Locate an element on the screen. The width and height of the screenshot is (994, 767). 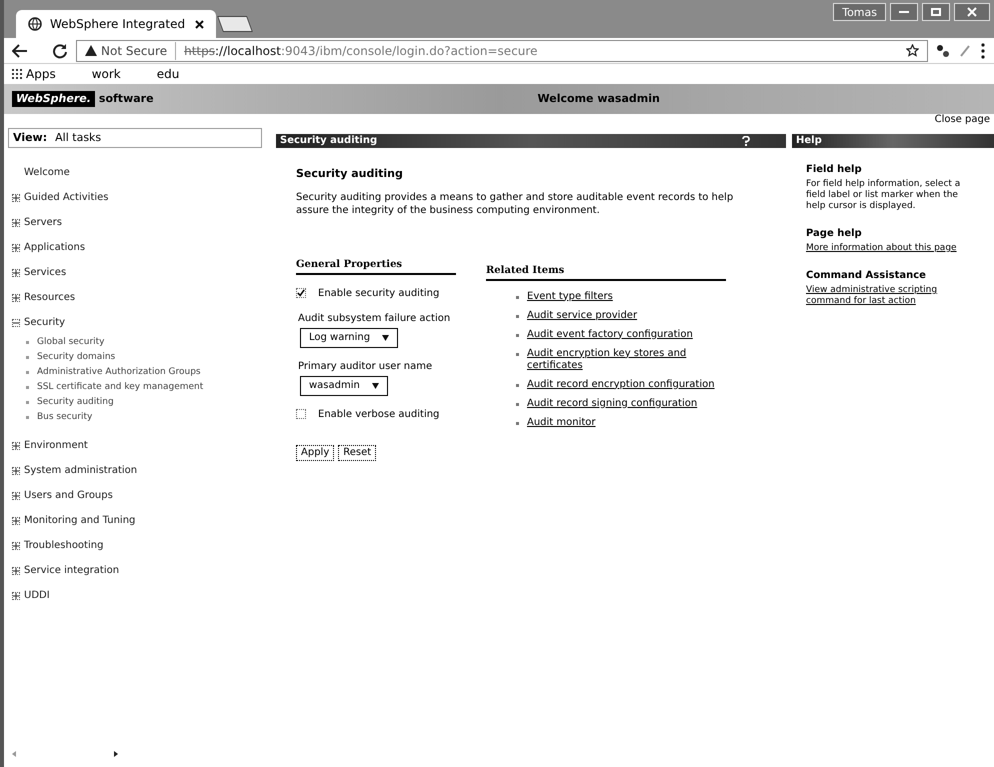
warning-icon is located at coordinates (91, 50).